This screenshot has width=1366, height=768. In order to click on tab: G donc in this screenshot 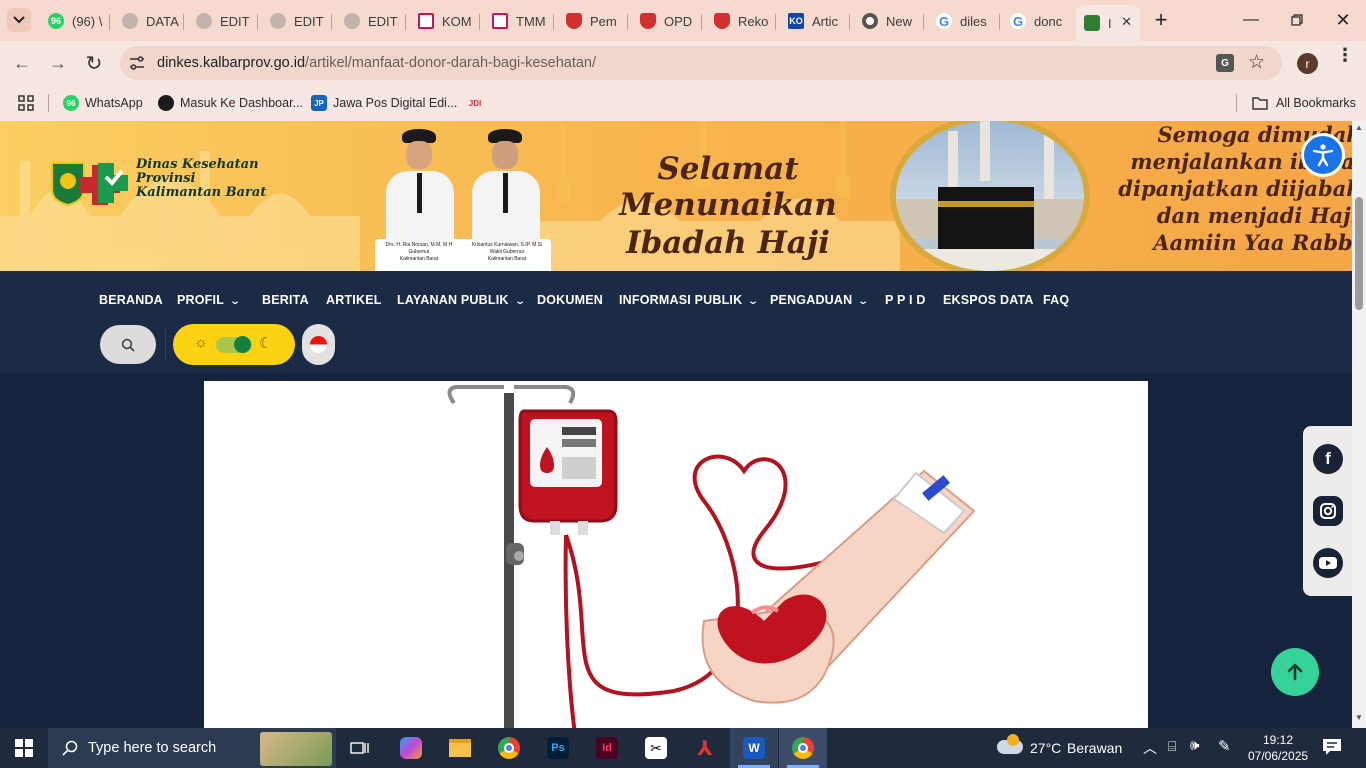, I will do `click(1038, 21)`.